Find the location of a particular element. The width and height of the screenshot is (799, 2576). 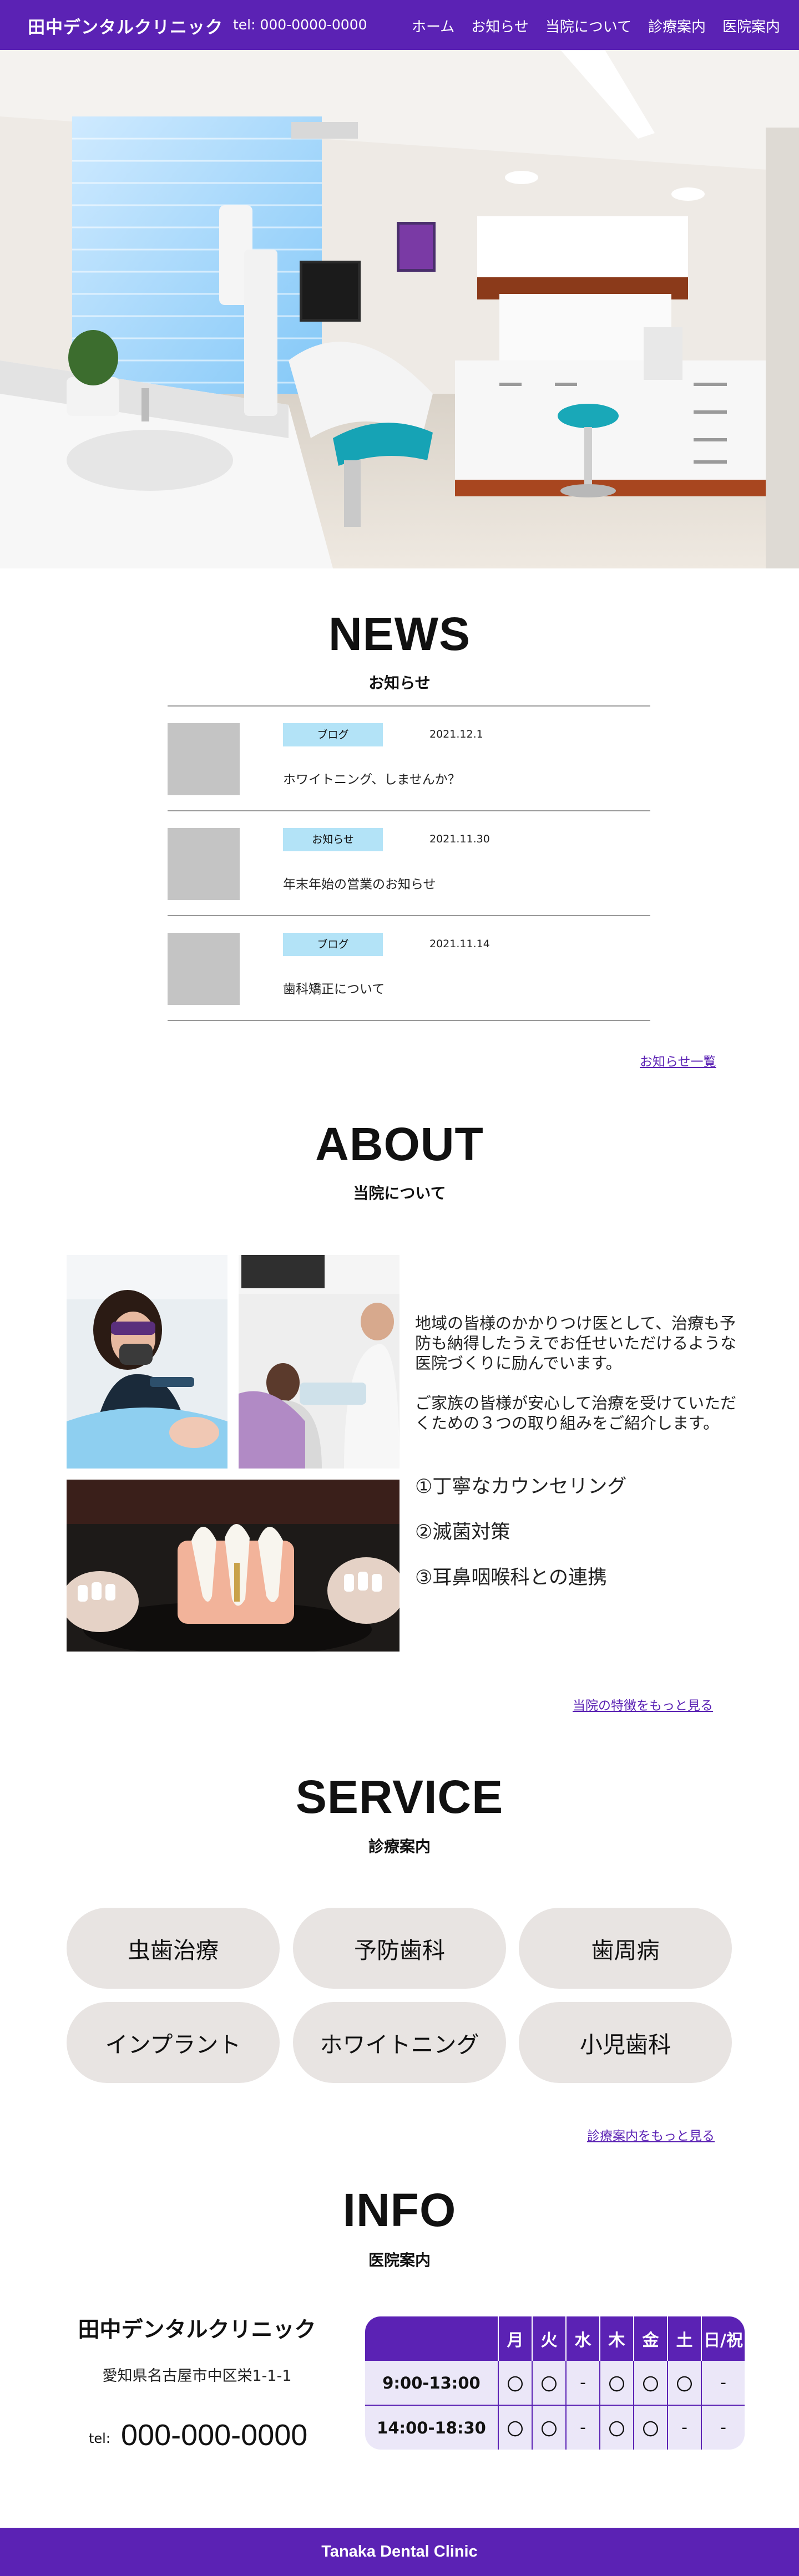

service-more-link: 診療案内をもっと見る is located at coordinates (651, 2134).